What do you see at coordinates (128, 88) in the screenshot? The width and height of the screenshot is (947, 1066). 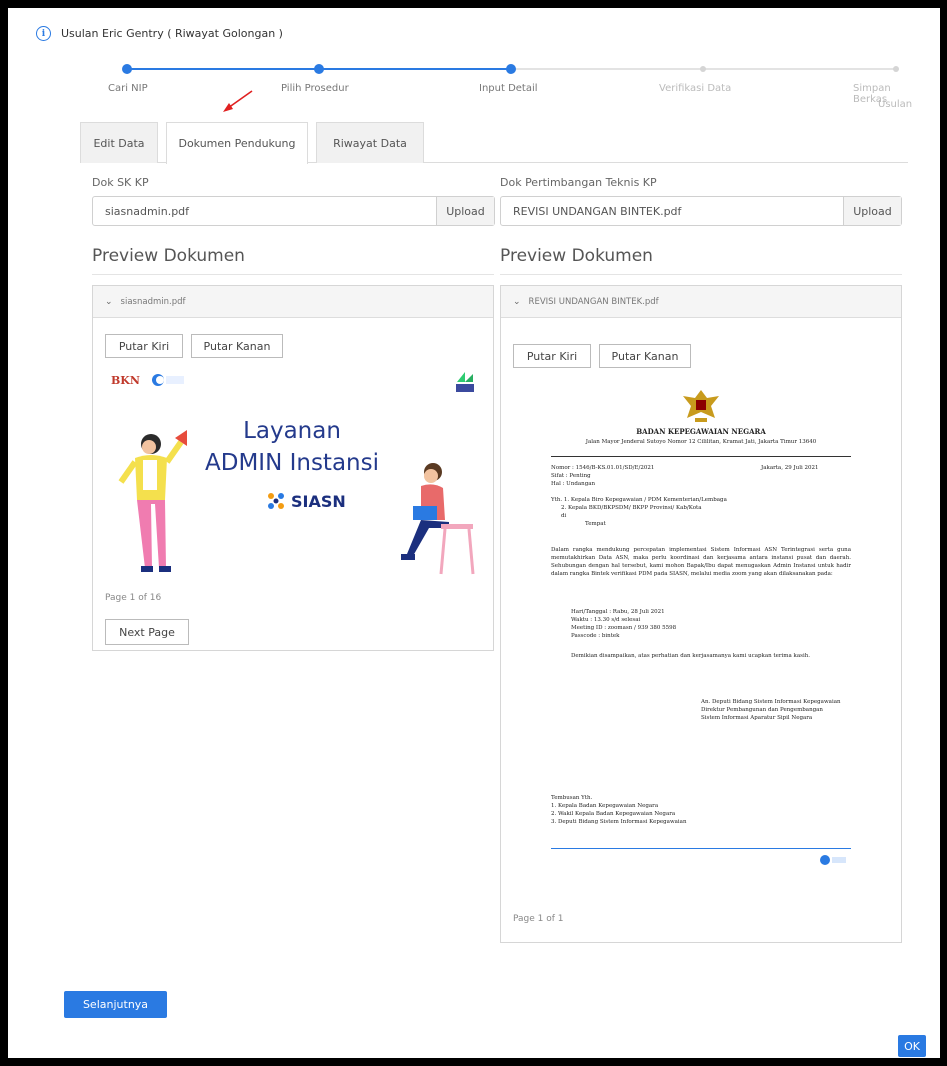 I see `step-label-cari-nip: Cari NIP` at bounding box center [128, 88].